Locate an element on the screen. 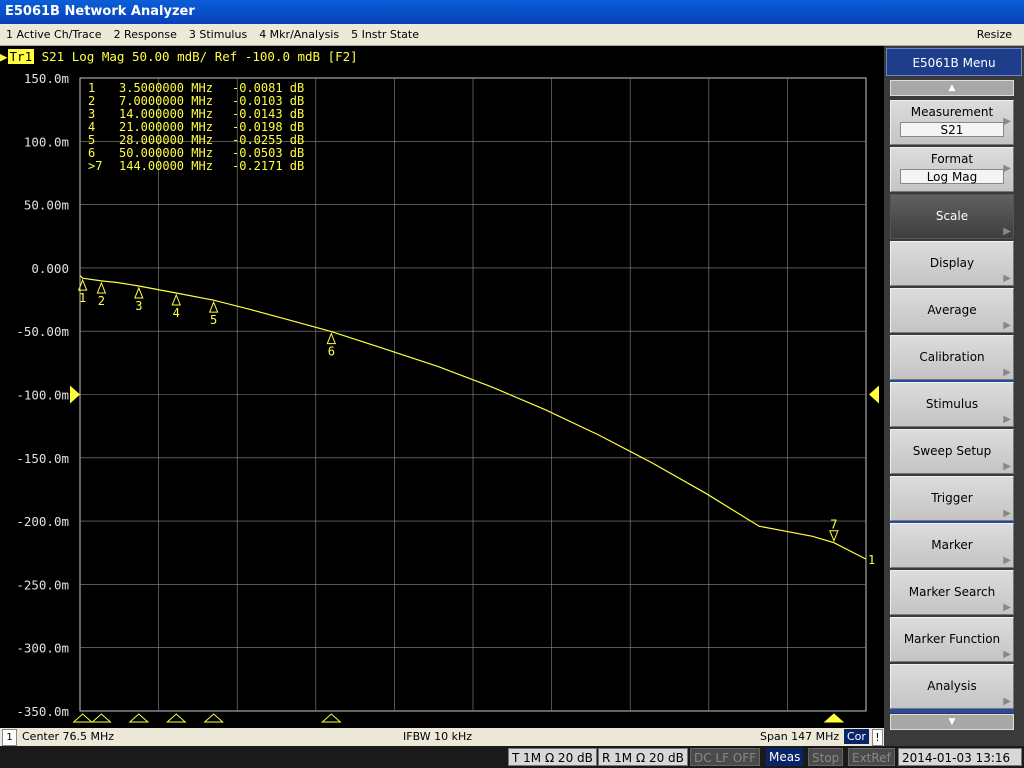 Image resolution: width=1024 pixels, height=768 pixels. marker-table-freq: 3.5000000 MHz is located at coordinates (166, 88).